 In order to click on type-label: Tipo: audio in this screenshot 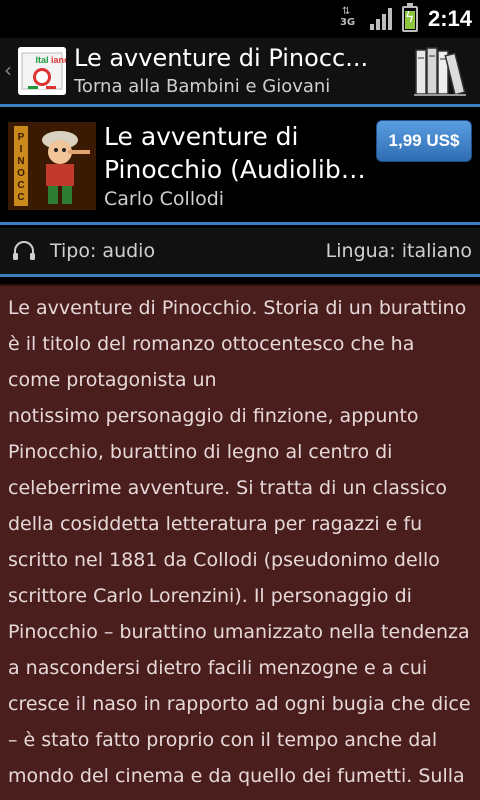, I will do `click(103, 251)`.